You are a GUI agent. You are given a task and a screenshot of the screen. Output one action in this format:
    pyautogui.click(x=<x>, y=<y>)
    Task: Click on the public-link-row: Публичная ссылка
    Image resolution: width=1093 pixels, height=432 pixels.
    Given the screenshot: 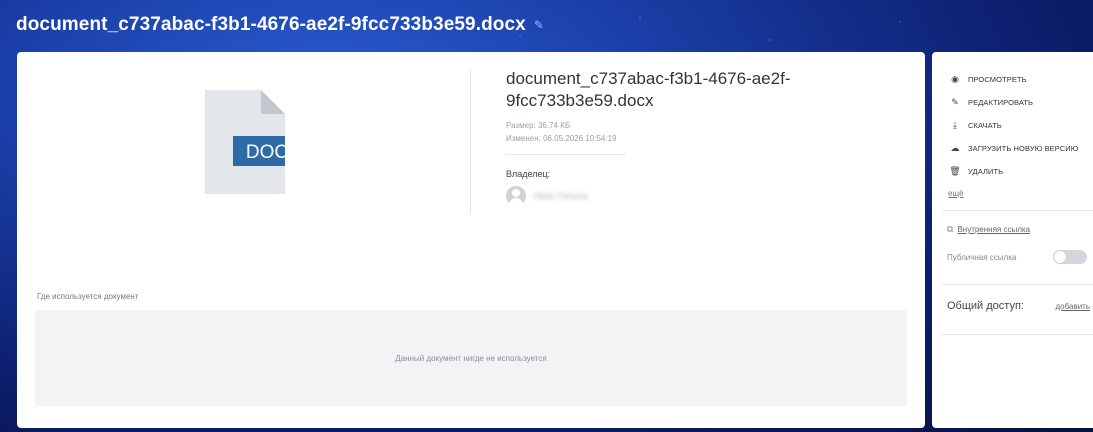 What is the action you would take?
    pyautogui.click(x=1017, y=257)
    